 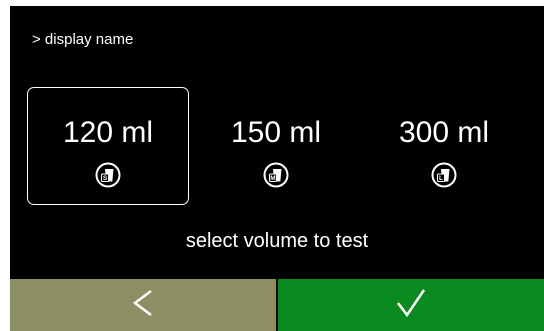 I want to click on cup-size-letter: M, so click(x=272, y=178).